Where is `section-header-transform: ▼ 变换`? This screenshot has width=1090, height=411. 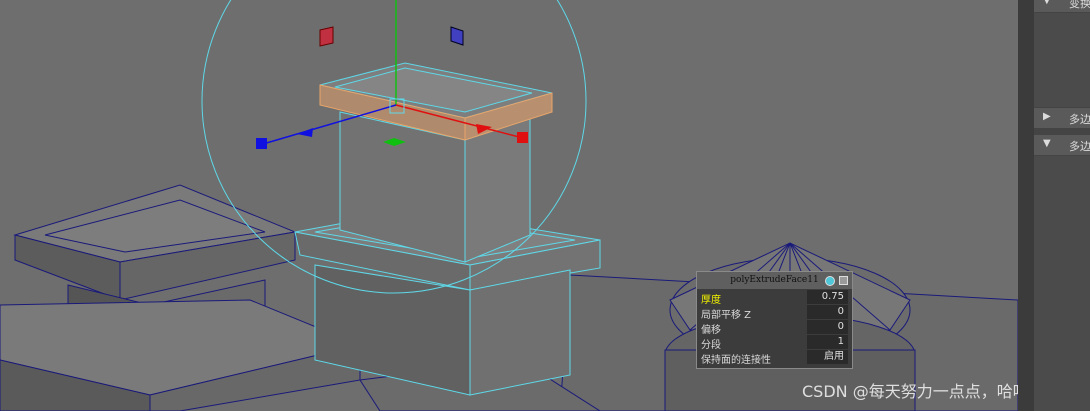 section-header-transform: ▼ 变换 is located at coordinates (1062, 6).